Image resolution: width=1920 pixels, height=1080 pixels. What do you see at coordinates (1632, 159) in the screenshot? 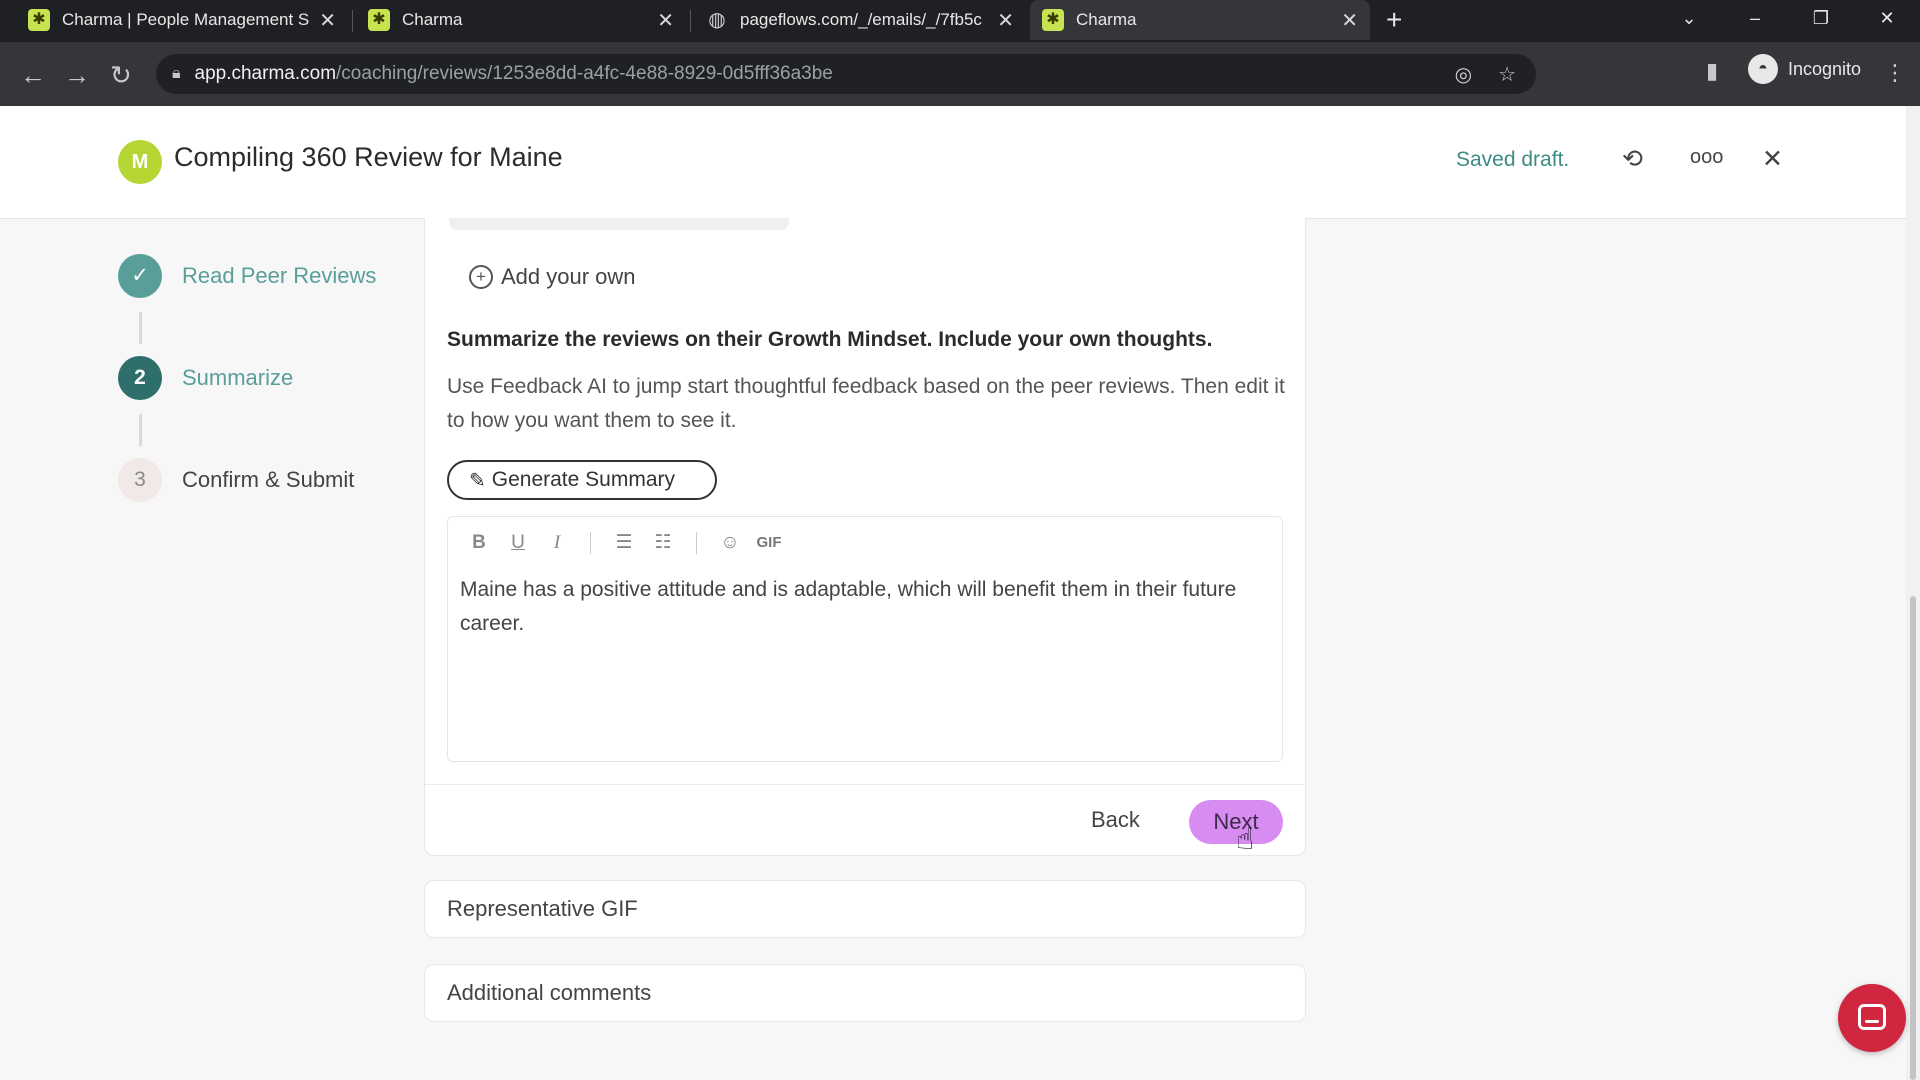
I see `history-icon: ⟲` at bounding box center [1632, 159].